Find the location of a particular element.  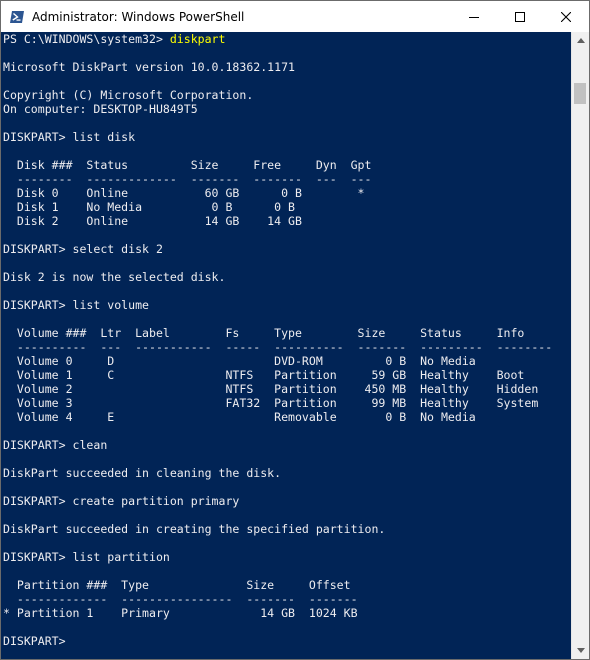

maximize-icon is located at coordinates (520, 16).